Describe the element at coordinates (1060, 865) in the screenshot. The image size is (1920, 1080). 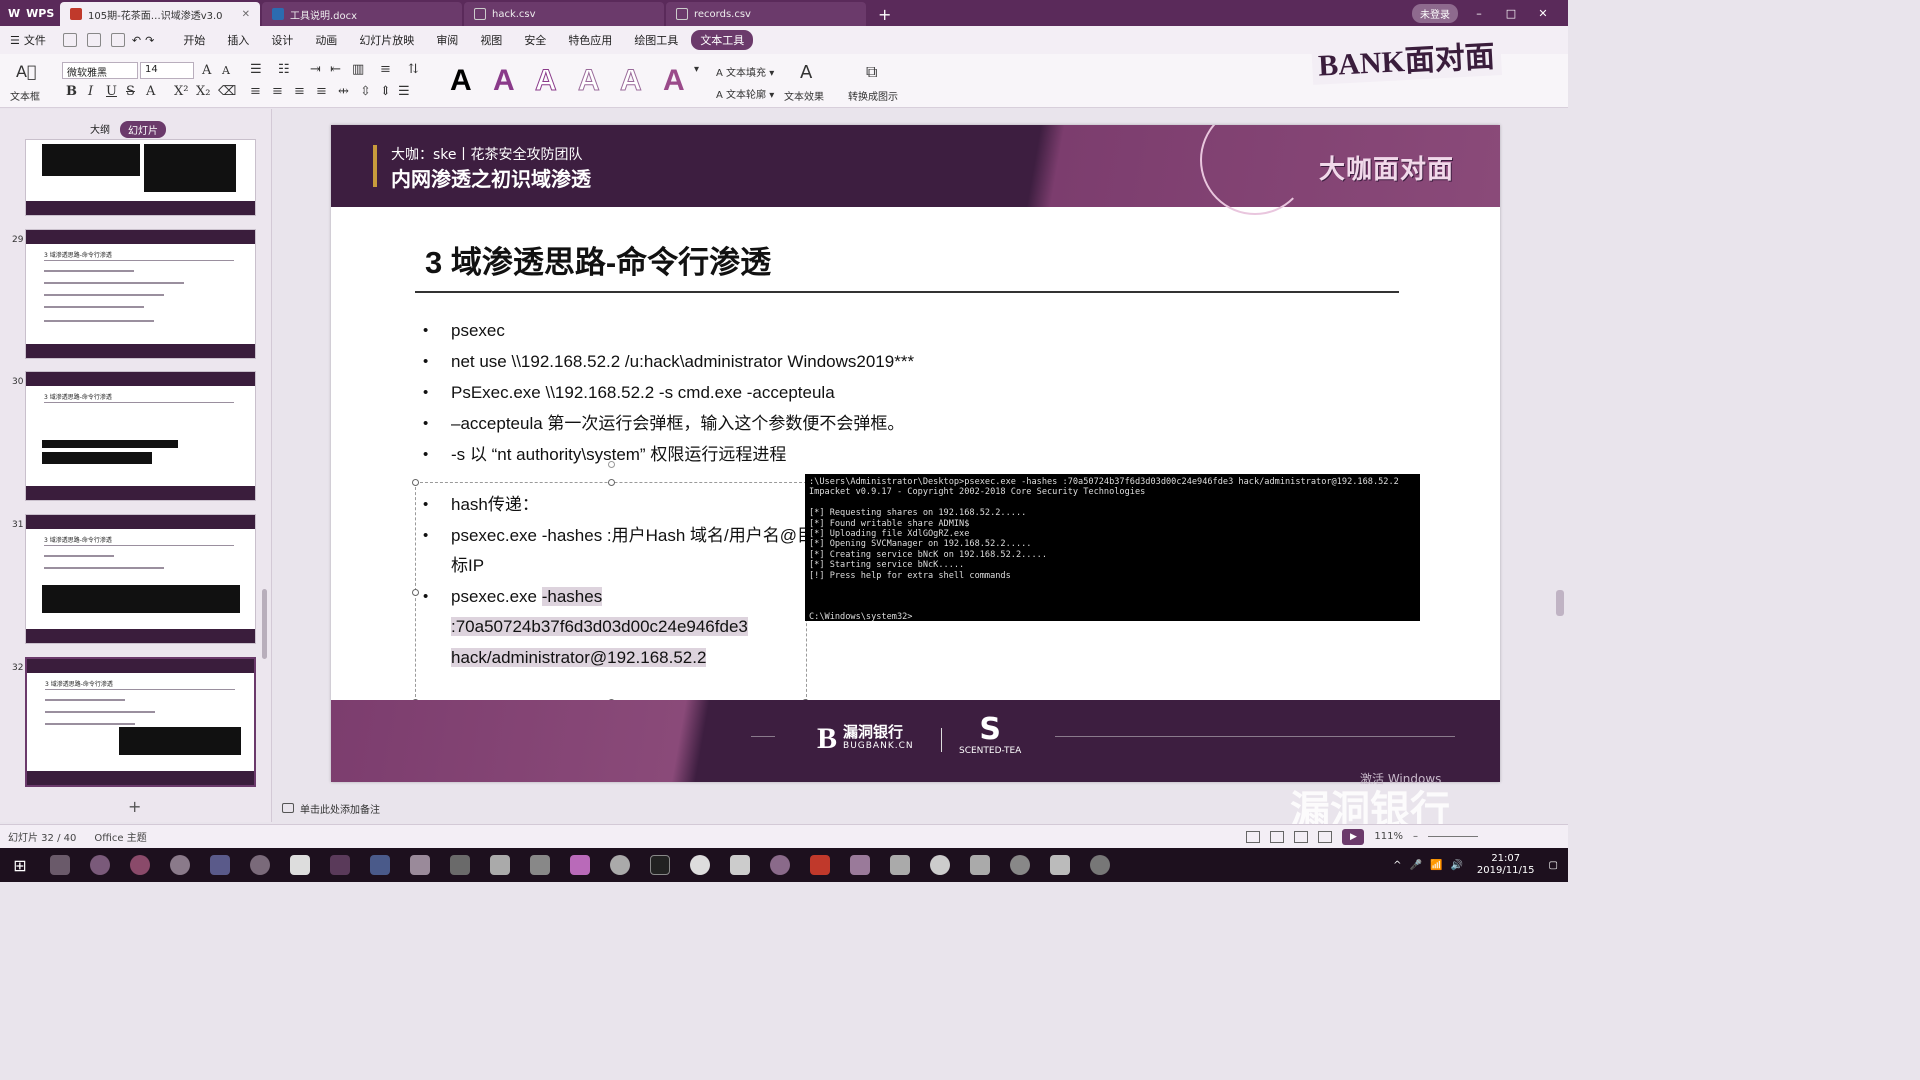
I see `notes-app-icon` at that location.